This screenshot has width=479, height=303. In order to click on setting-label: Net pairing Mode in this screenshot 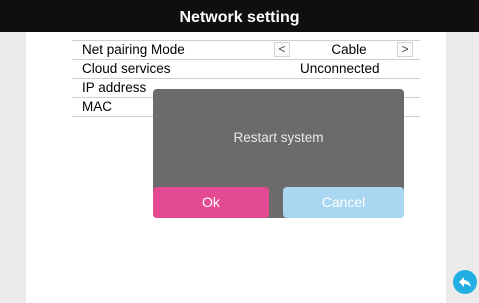, I will do `click(133, 49)`.